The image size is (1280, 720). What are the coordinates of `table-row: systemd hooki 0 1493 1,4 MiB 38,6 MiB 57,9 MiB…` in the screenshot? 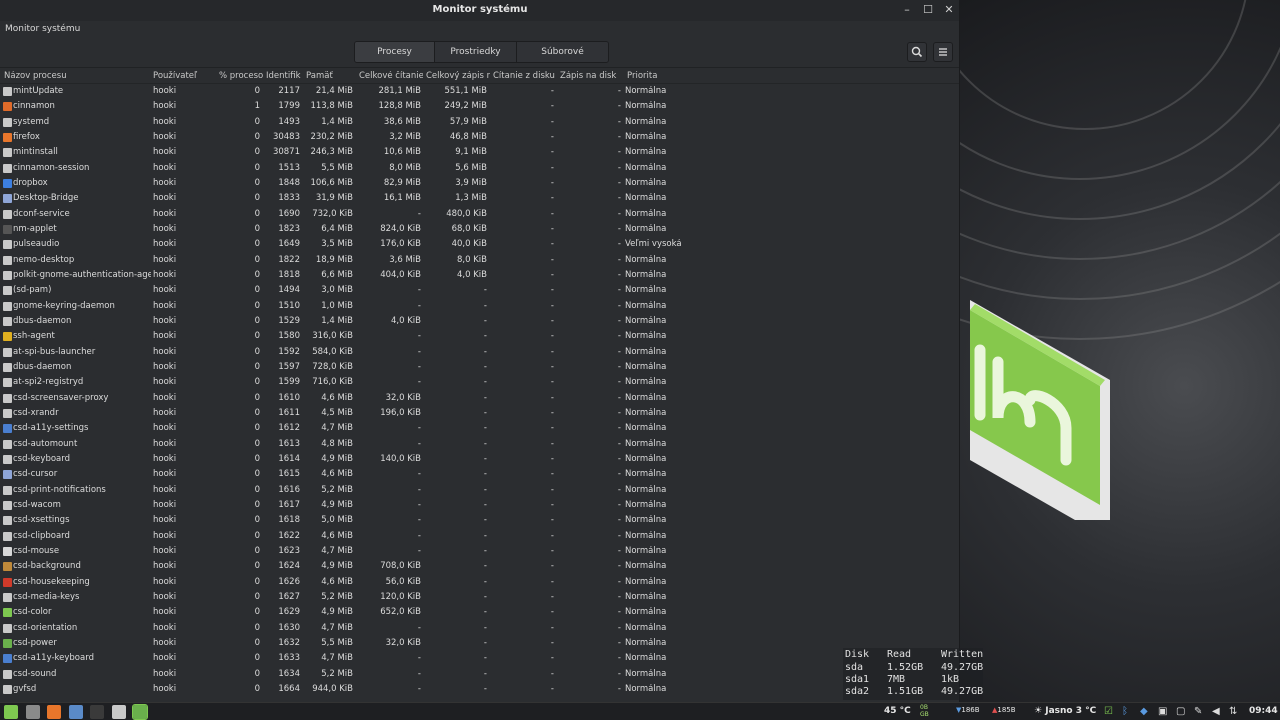 It's located at (479, 123).